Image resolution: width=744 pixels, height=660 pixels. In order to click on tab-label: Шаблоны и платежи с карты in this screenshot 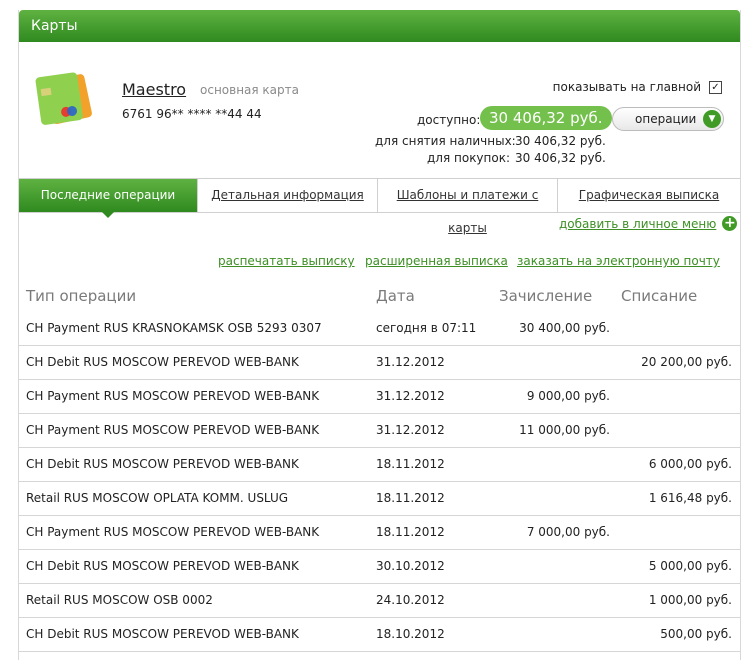, I will do `click(467, 211)`.